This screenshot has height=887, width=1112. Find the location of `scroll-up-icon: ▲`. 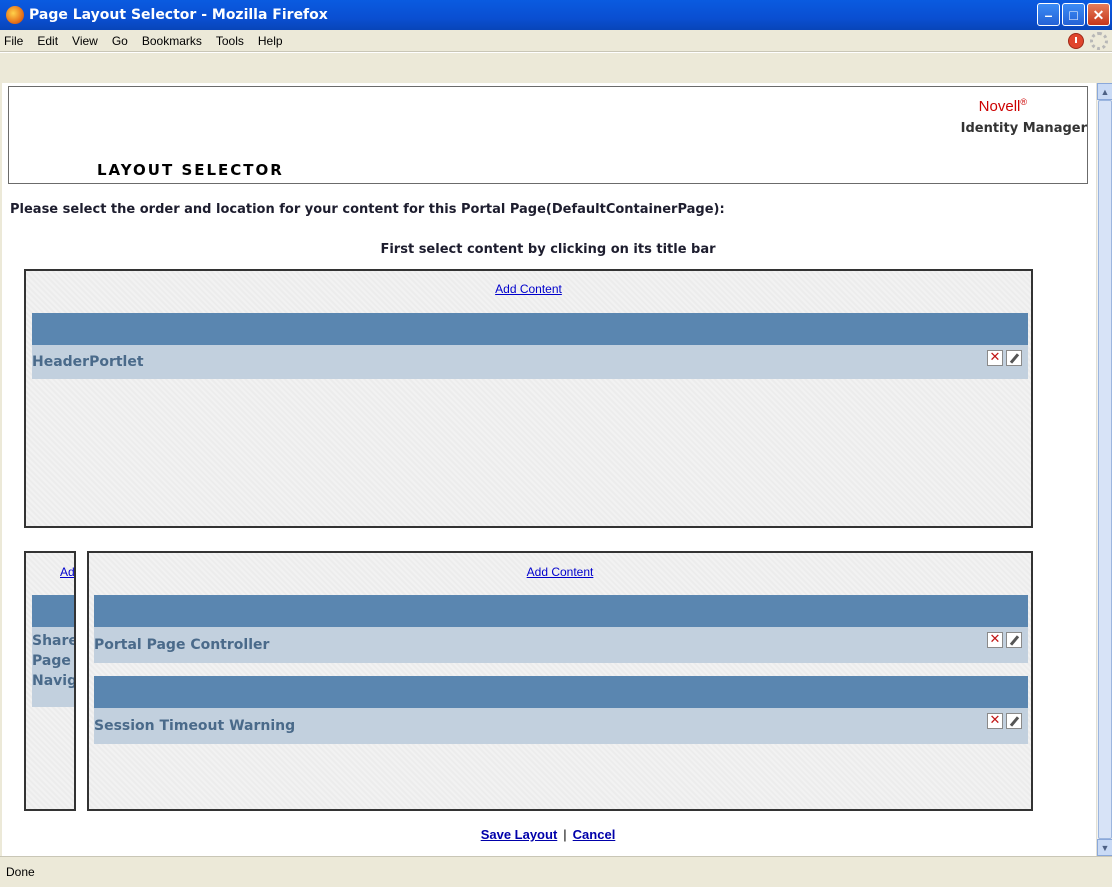

scroll-up-icon: ▲ is located at coordinates (1104, 91).